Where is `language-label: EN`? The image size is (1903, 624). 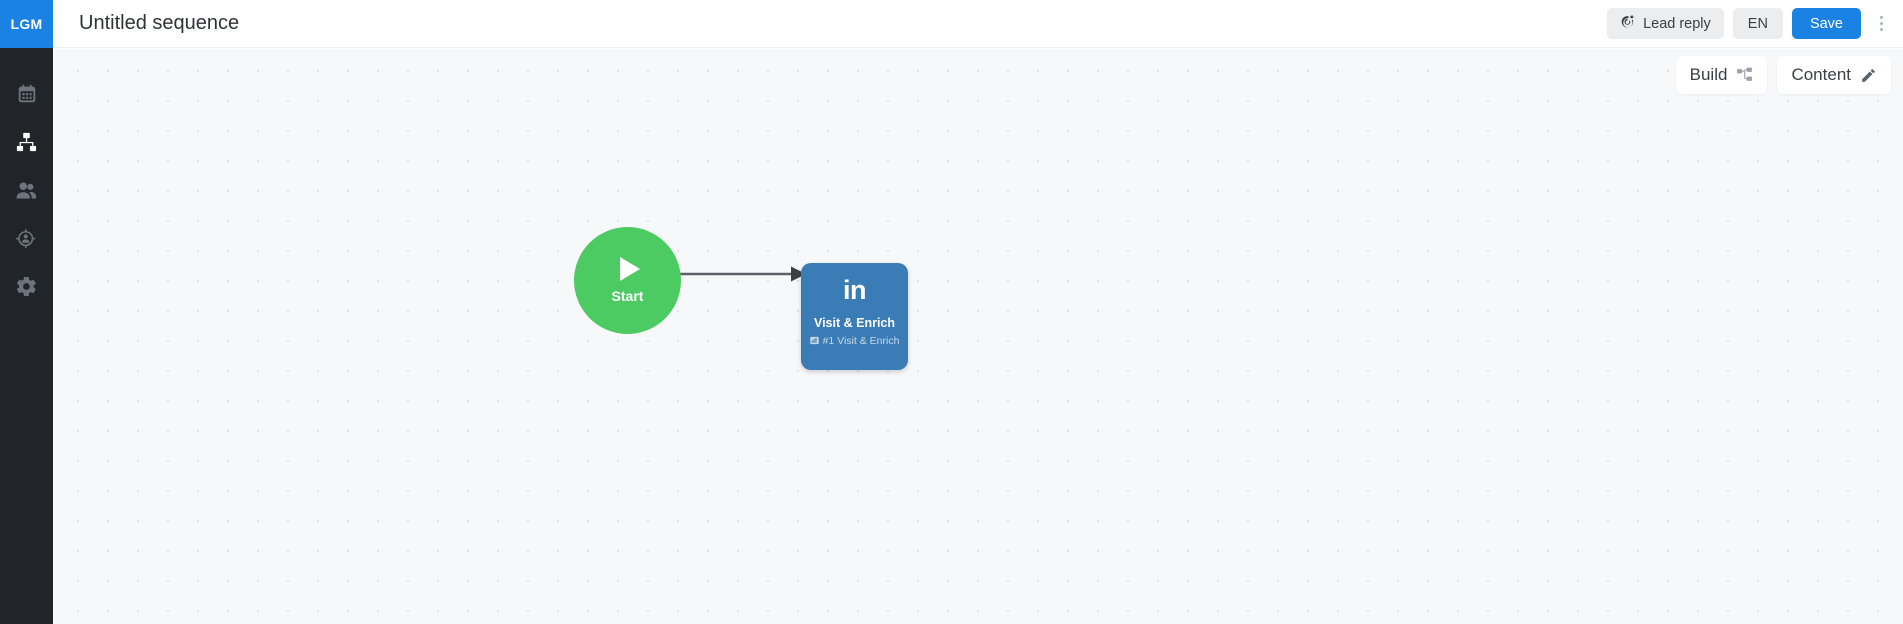 language-label: EN is located at coordinates (1757, 23).